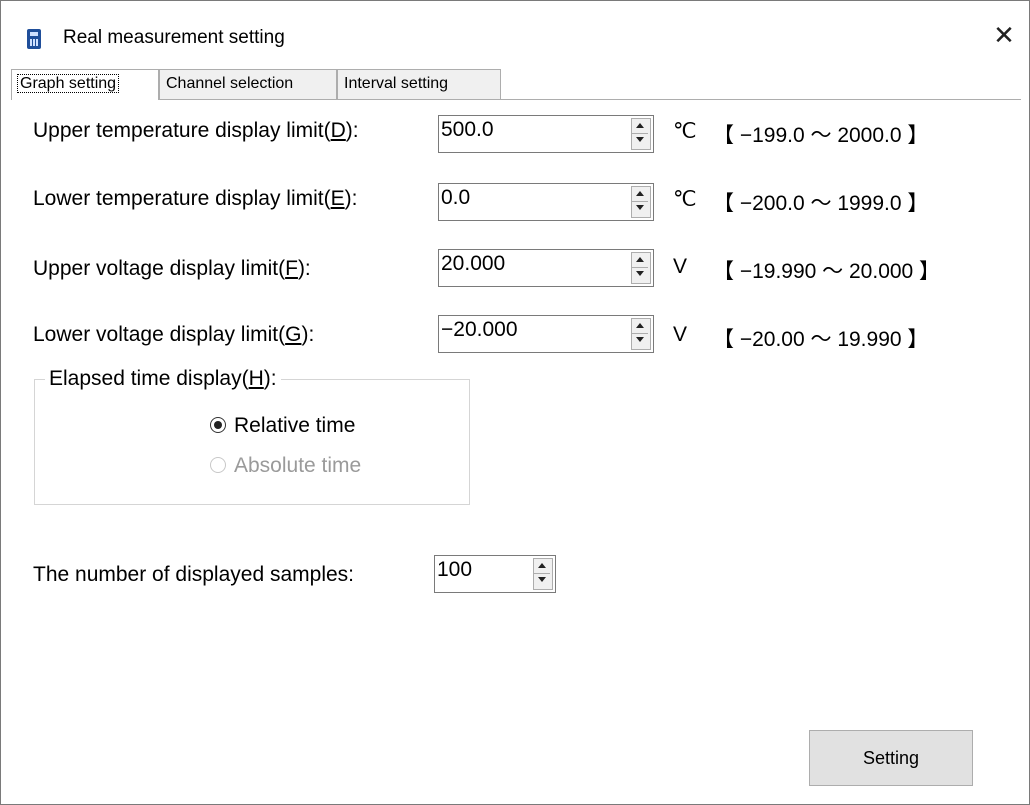 The image size is (1030, 805). Describe the element at coordinates (495, 574) in the screenshot. I see `samples-spinner: 100` at that location.